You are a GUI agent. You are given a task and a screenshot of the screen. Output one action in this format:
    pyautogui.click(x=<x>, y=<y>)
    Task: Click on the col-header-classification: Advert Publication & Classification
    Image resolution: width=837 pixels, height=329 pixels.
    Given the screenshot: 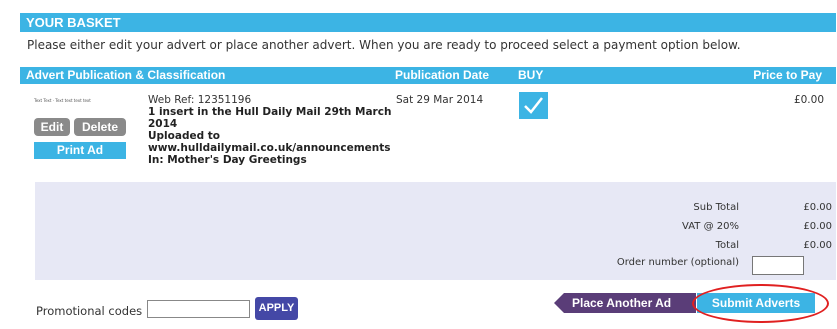 What is the action you would take?
    pyautogui.click(x=126, y=75)
    